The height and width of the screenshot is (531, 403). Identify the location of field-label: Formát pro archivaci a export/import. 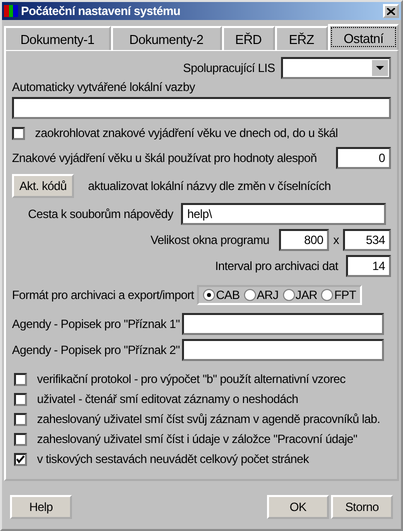
(103, 295).